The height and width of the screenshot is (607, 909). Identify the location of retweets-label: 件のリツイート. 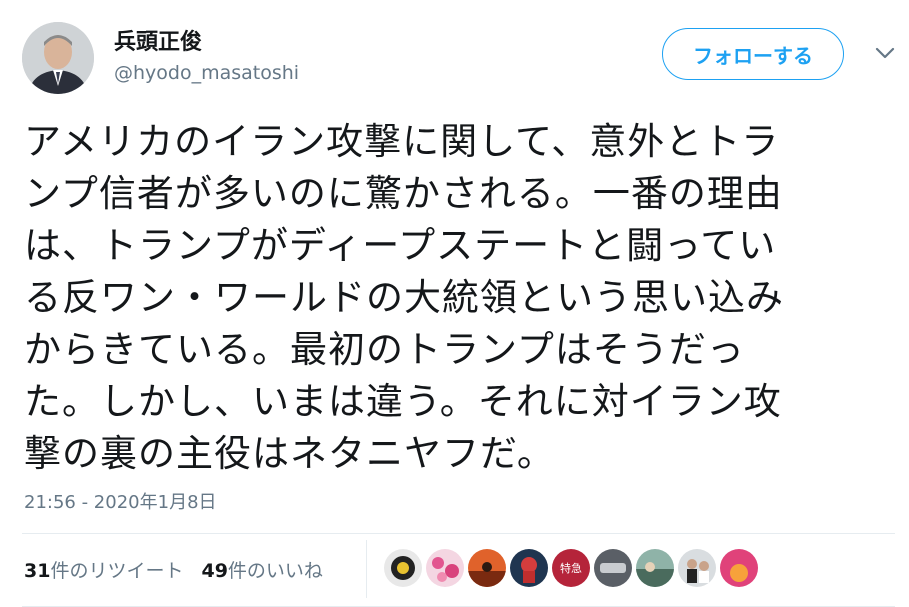
(117, 571).